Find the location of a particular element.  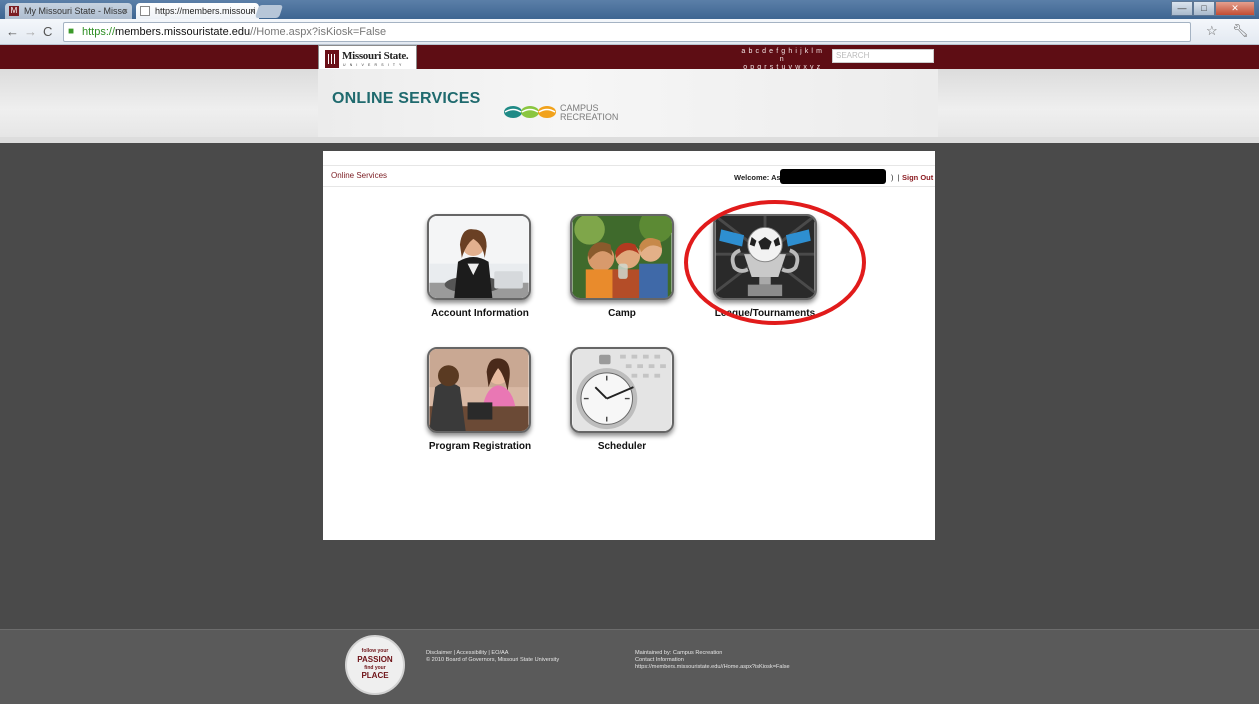

footer-legal-links: Disclaimer | Accessibility | EO/AA is located at coordinates (492, 653).